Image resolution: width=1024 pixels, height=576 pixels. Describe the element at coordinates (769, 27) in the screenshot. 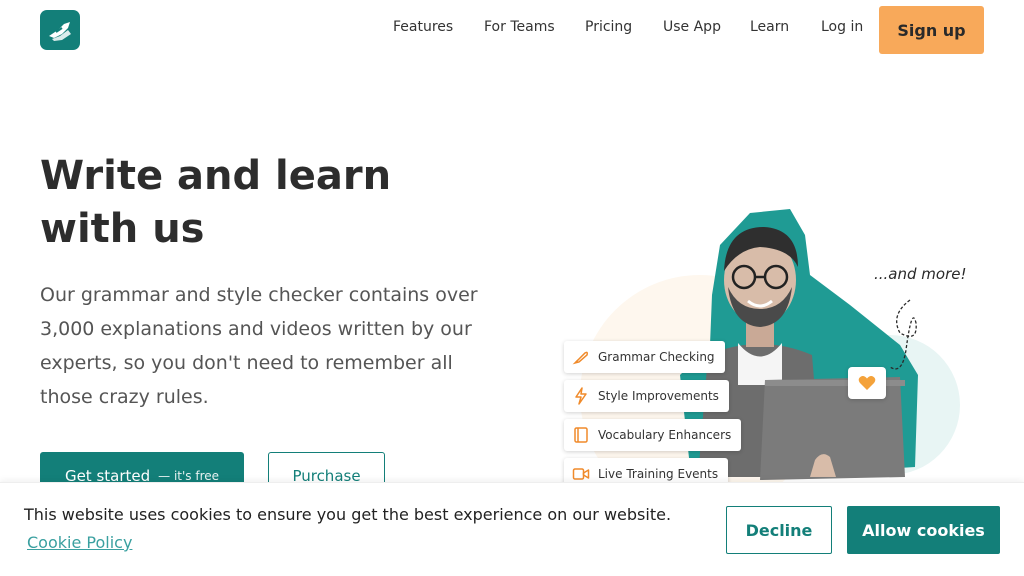

I see `nav-learn: Learn` at that location.